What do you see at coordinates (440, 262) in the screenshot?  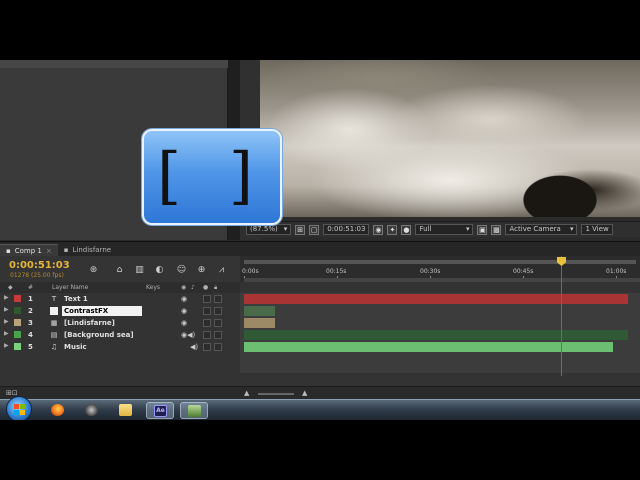 I see `work-area-bar` at bounding box center [440, 262].